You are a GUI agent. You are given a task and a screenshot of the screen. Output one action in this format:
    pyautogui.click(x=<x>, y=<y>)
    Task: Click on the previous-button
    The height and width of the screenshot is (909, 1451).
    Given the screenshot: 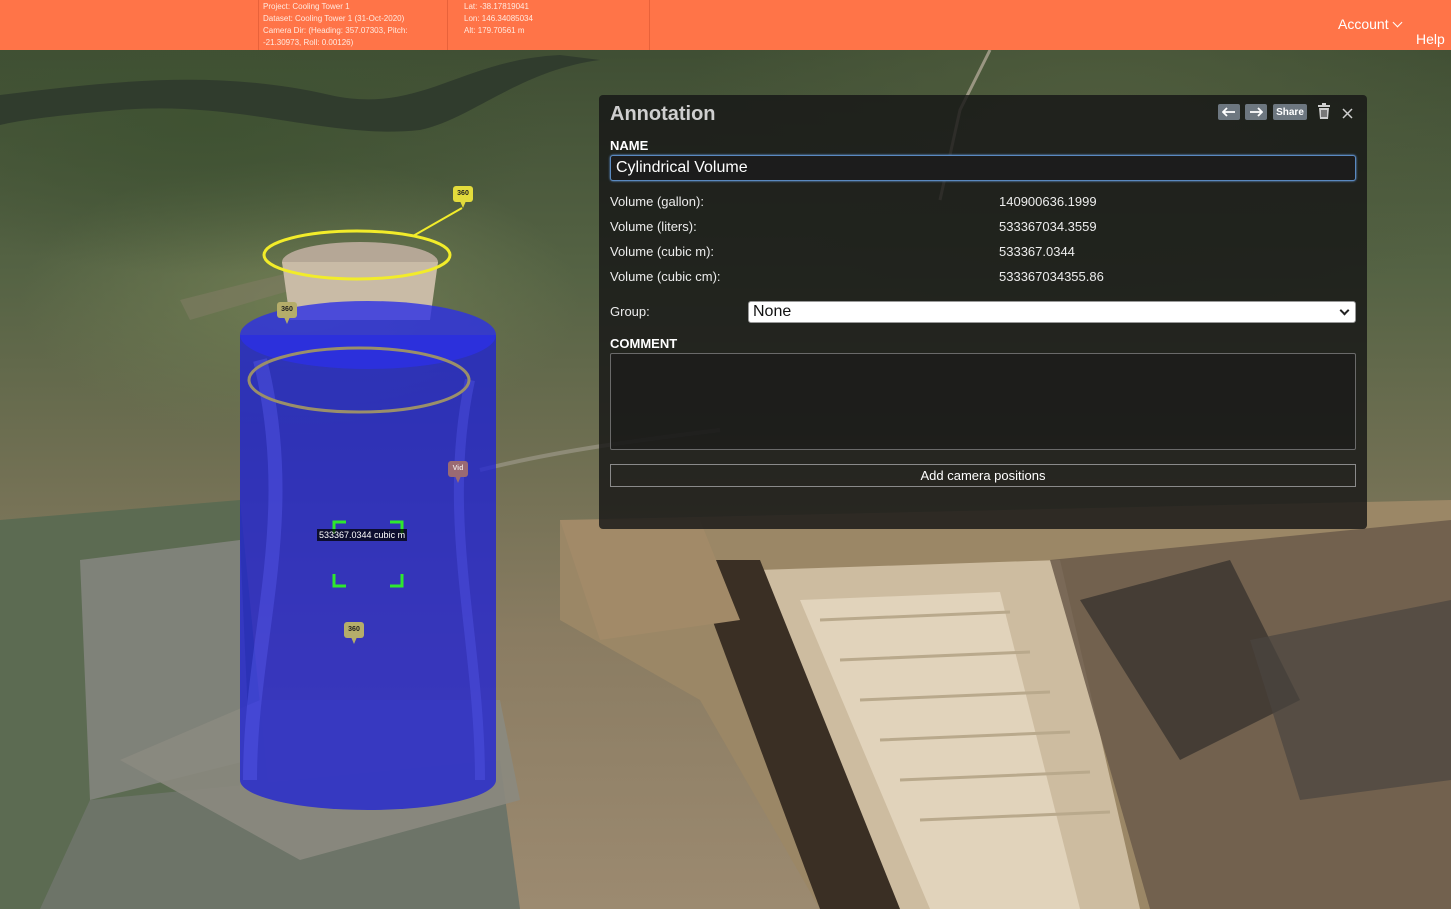 What is the action you would take?
    pyautogui.click(x=1229, y=112)
    